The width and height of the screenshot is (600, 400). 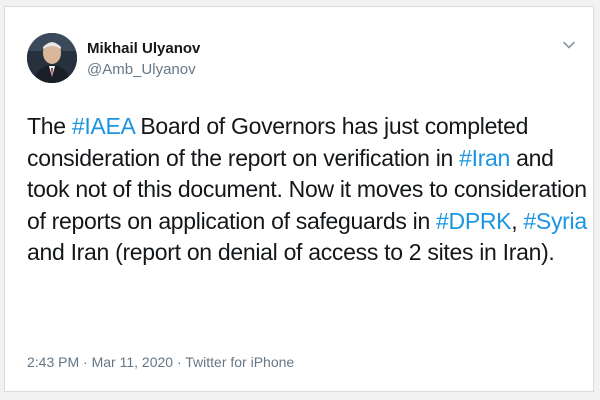 What do you see at coordinates (474, 221) in the screenshot?
I see `hashtag-link: #DPRK` at bounding box center [474, 221].